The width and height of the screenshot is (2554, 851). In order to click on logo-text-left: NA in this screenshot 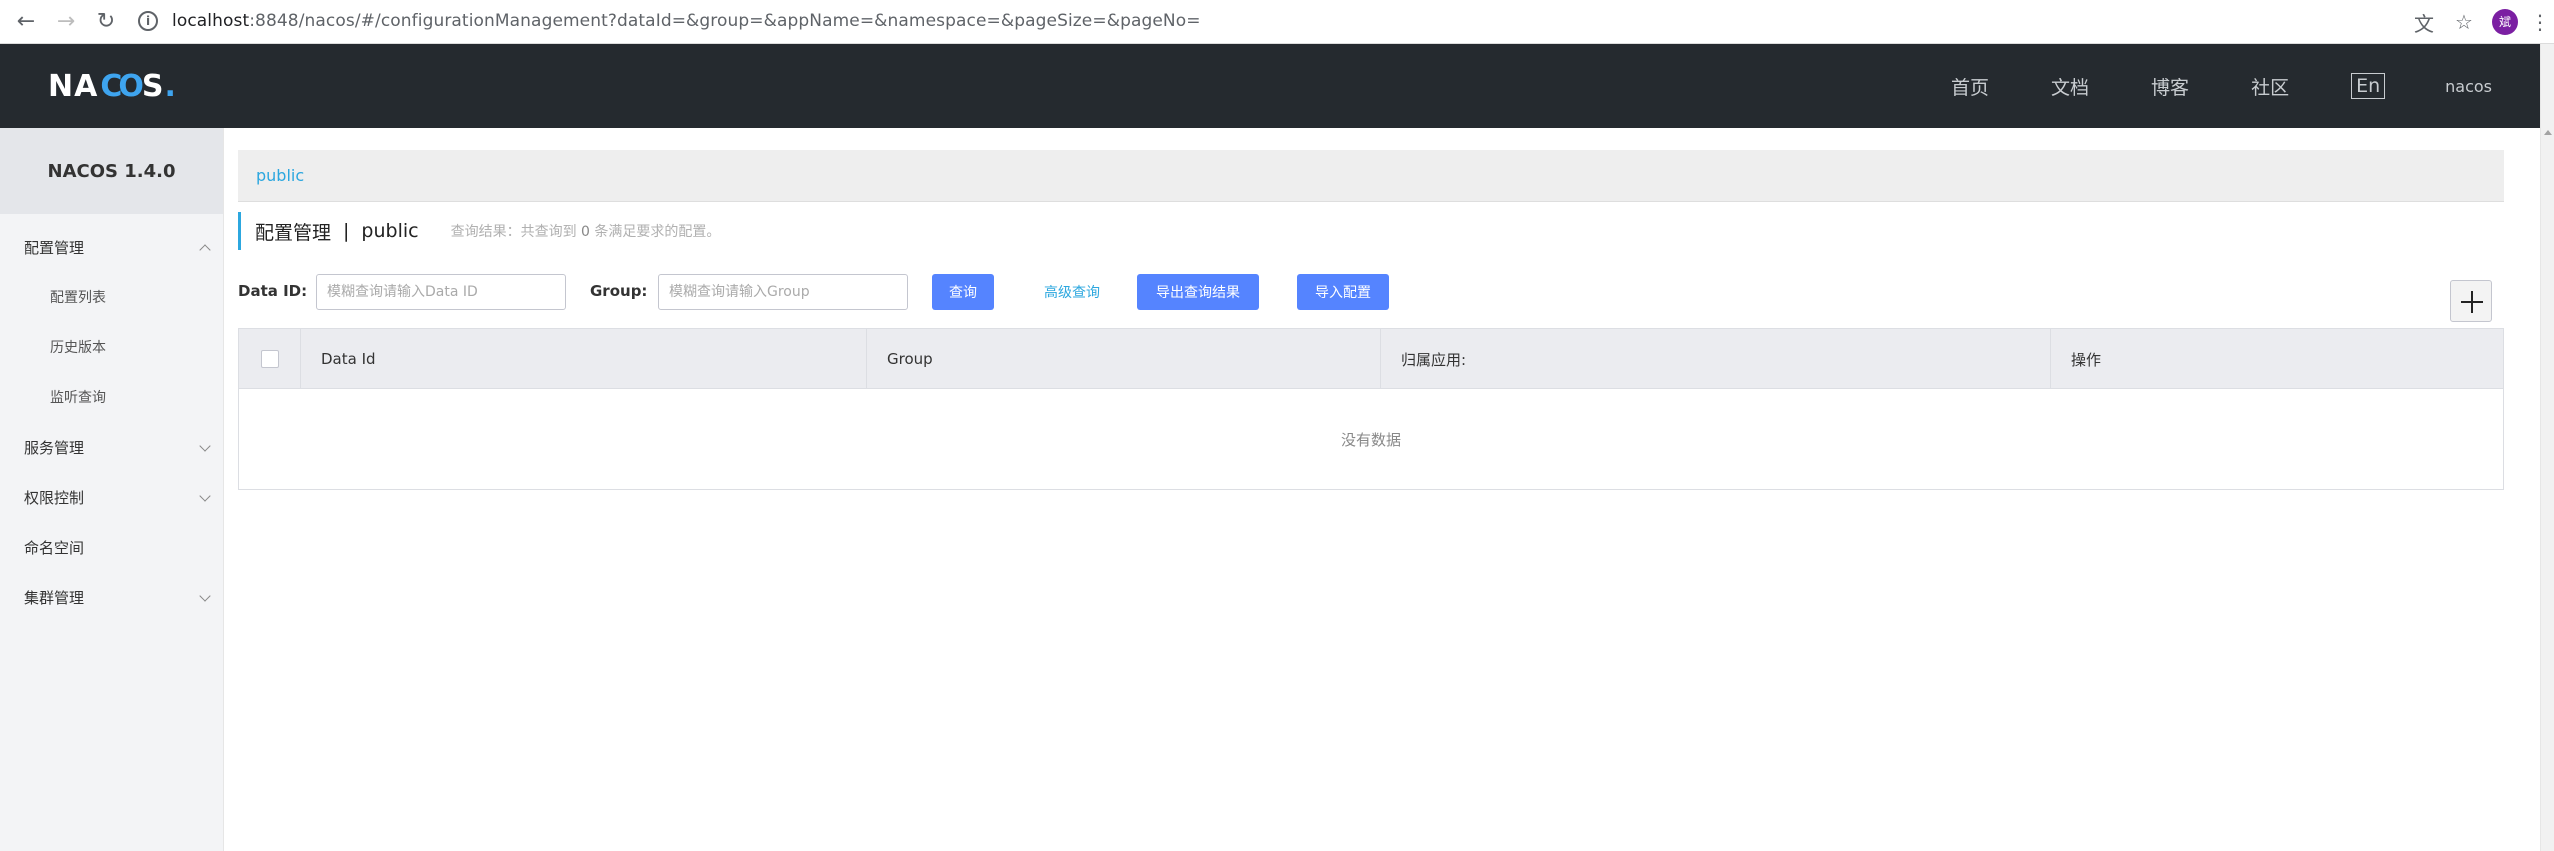, I will do `click(73, 86)`.